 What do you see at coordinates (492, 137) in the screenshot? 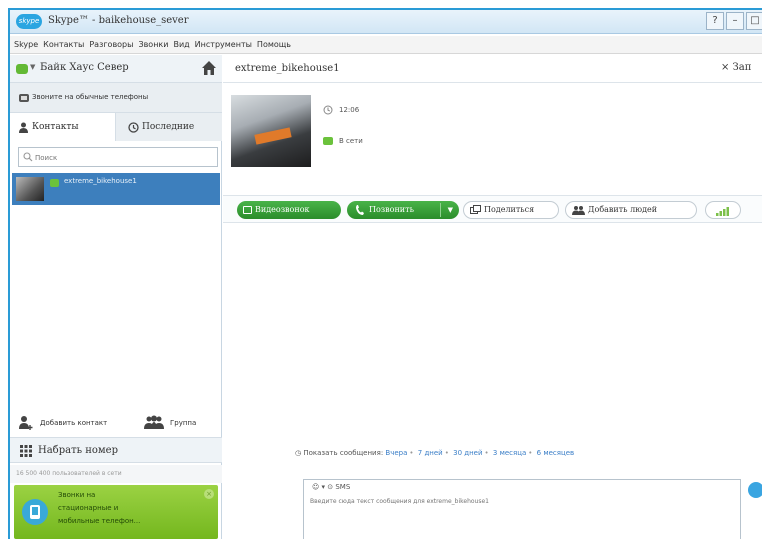
I see `contact-profile: 12:06 В сети` at bounding box center [492, 137].